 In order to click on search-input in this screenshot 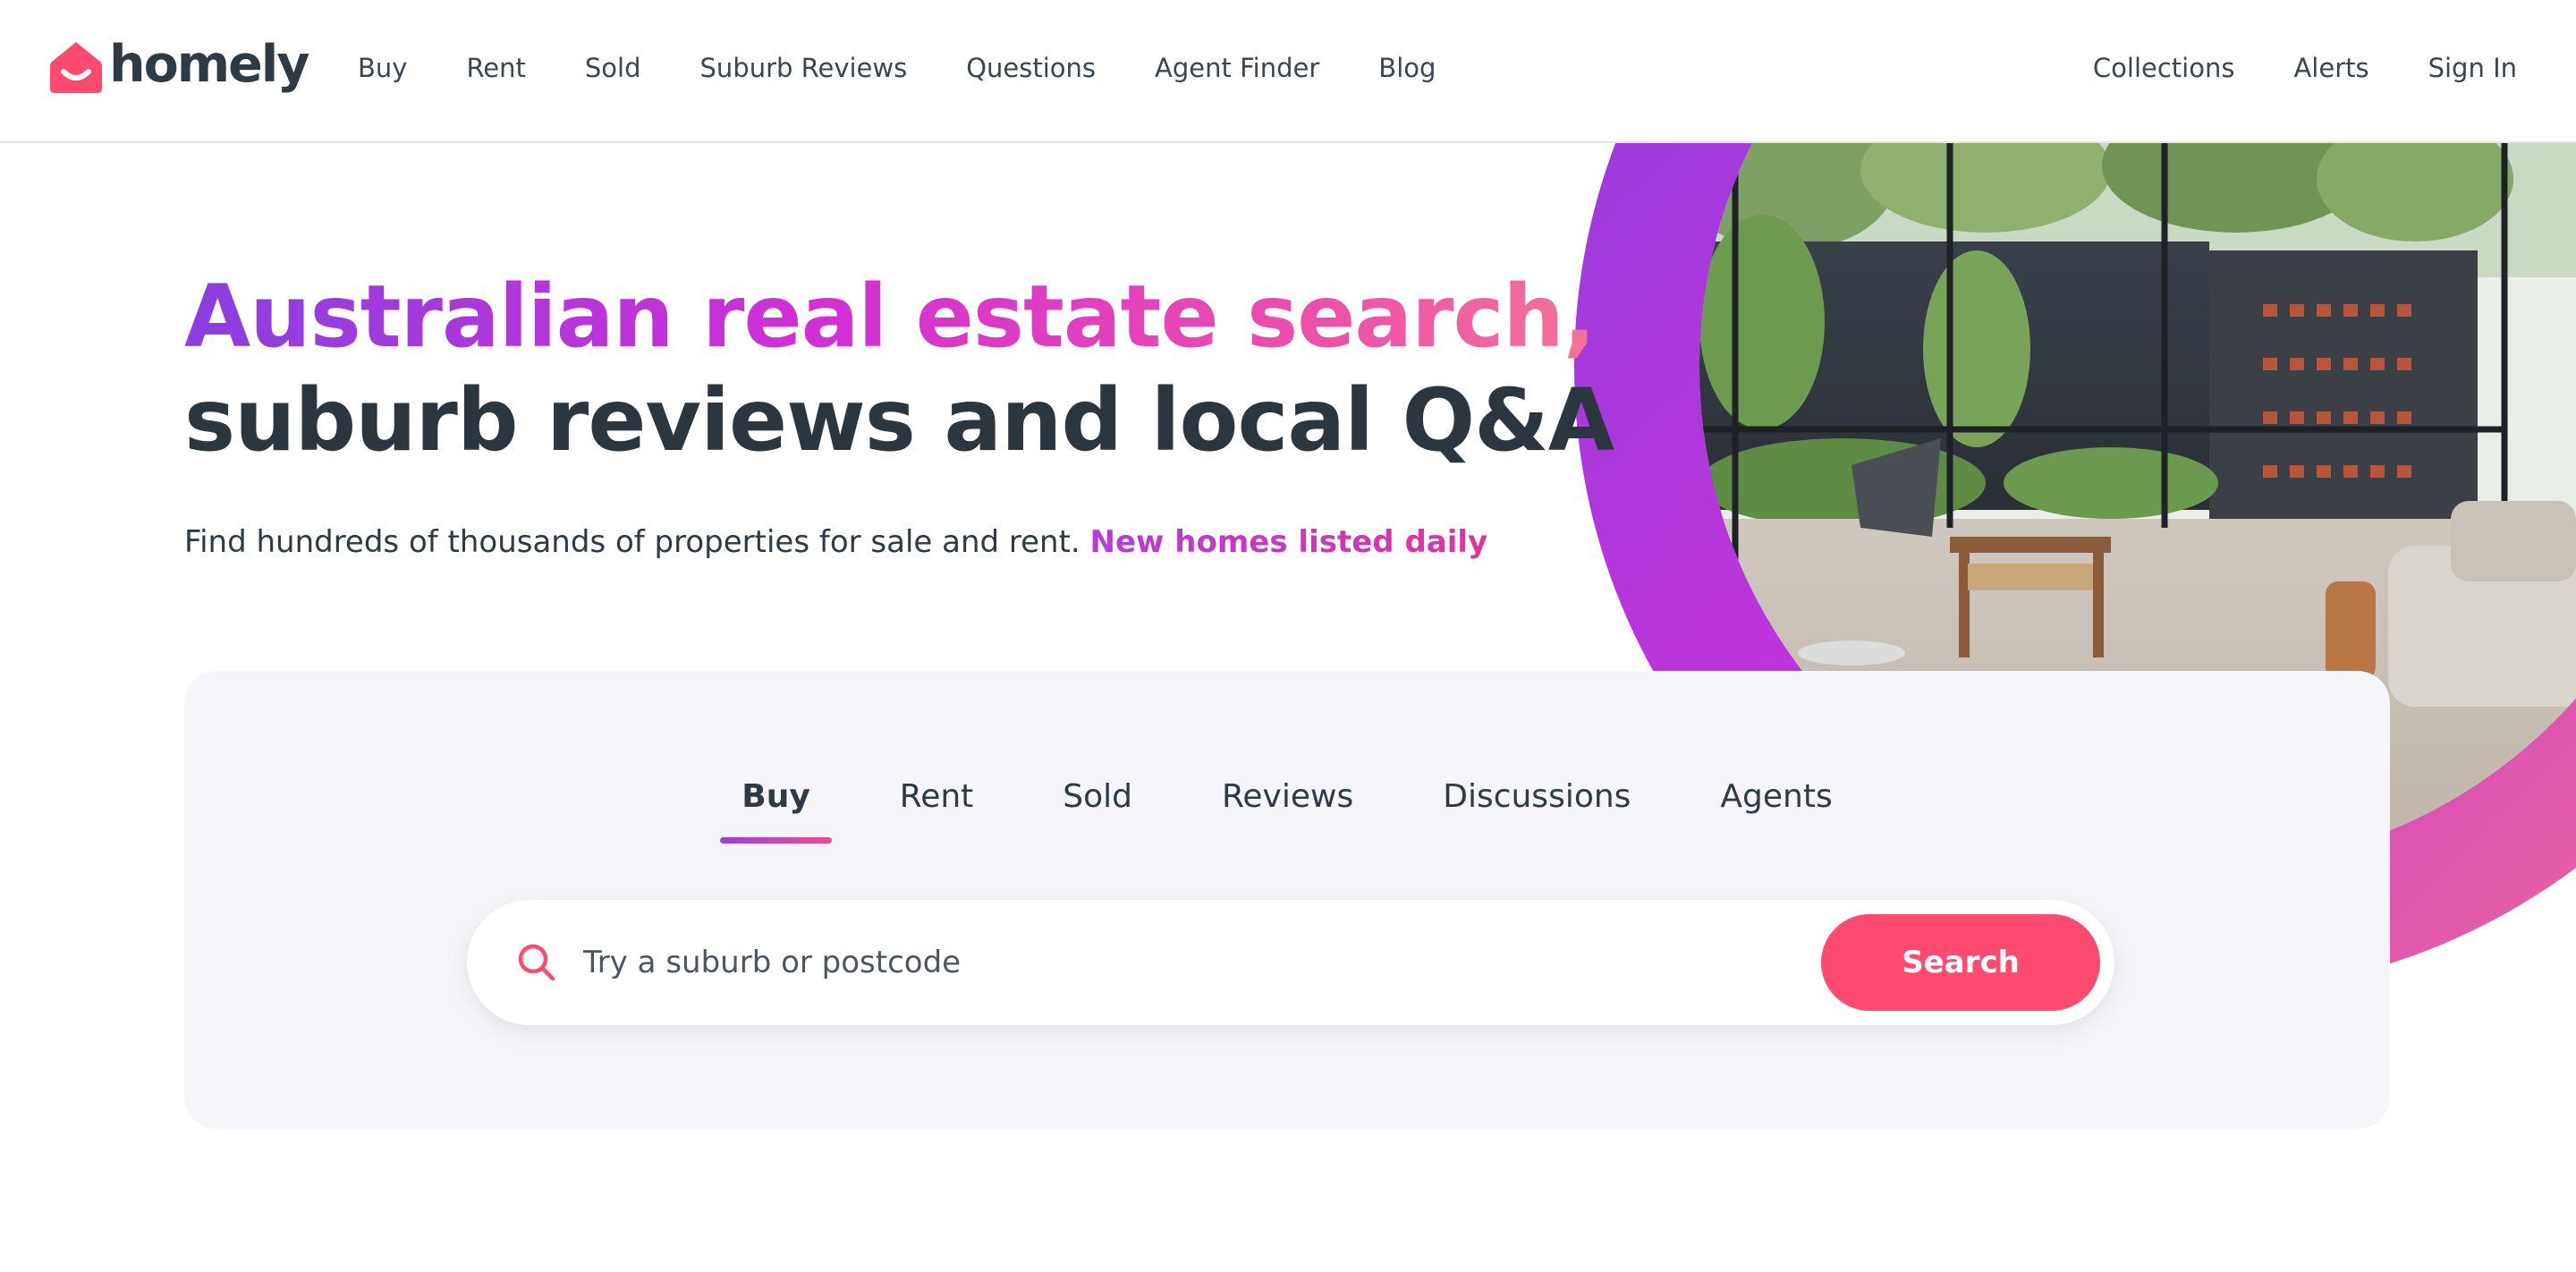, I will do `click(1276, 963)`.